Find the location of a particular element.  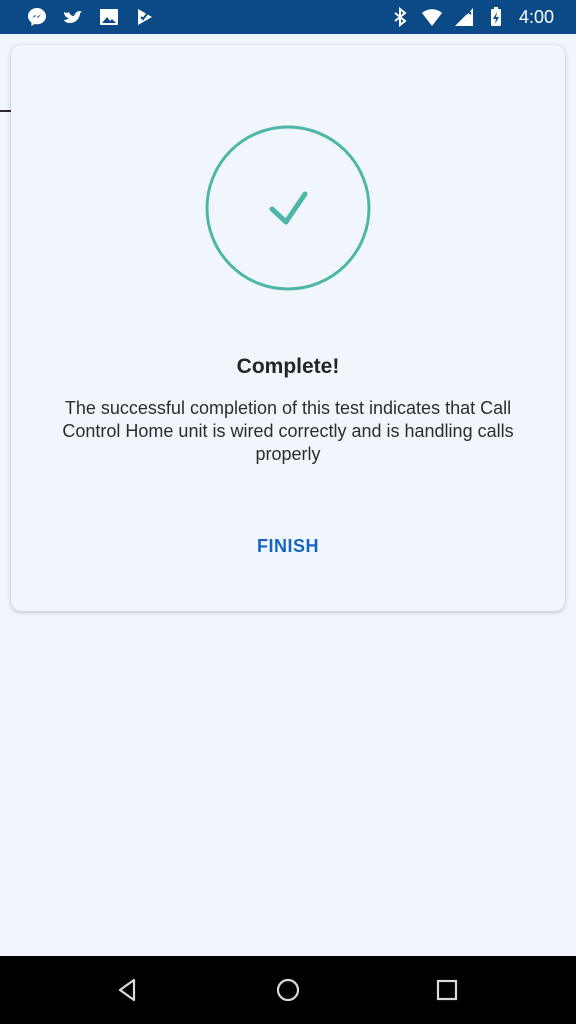

check-app-icon is located at coordinates (145, 17).